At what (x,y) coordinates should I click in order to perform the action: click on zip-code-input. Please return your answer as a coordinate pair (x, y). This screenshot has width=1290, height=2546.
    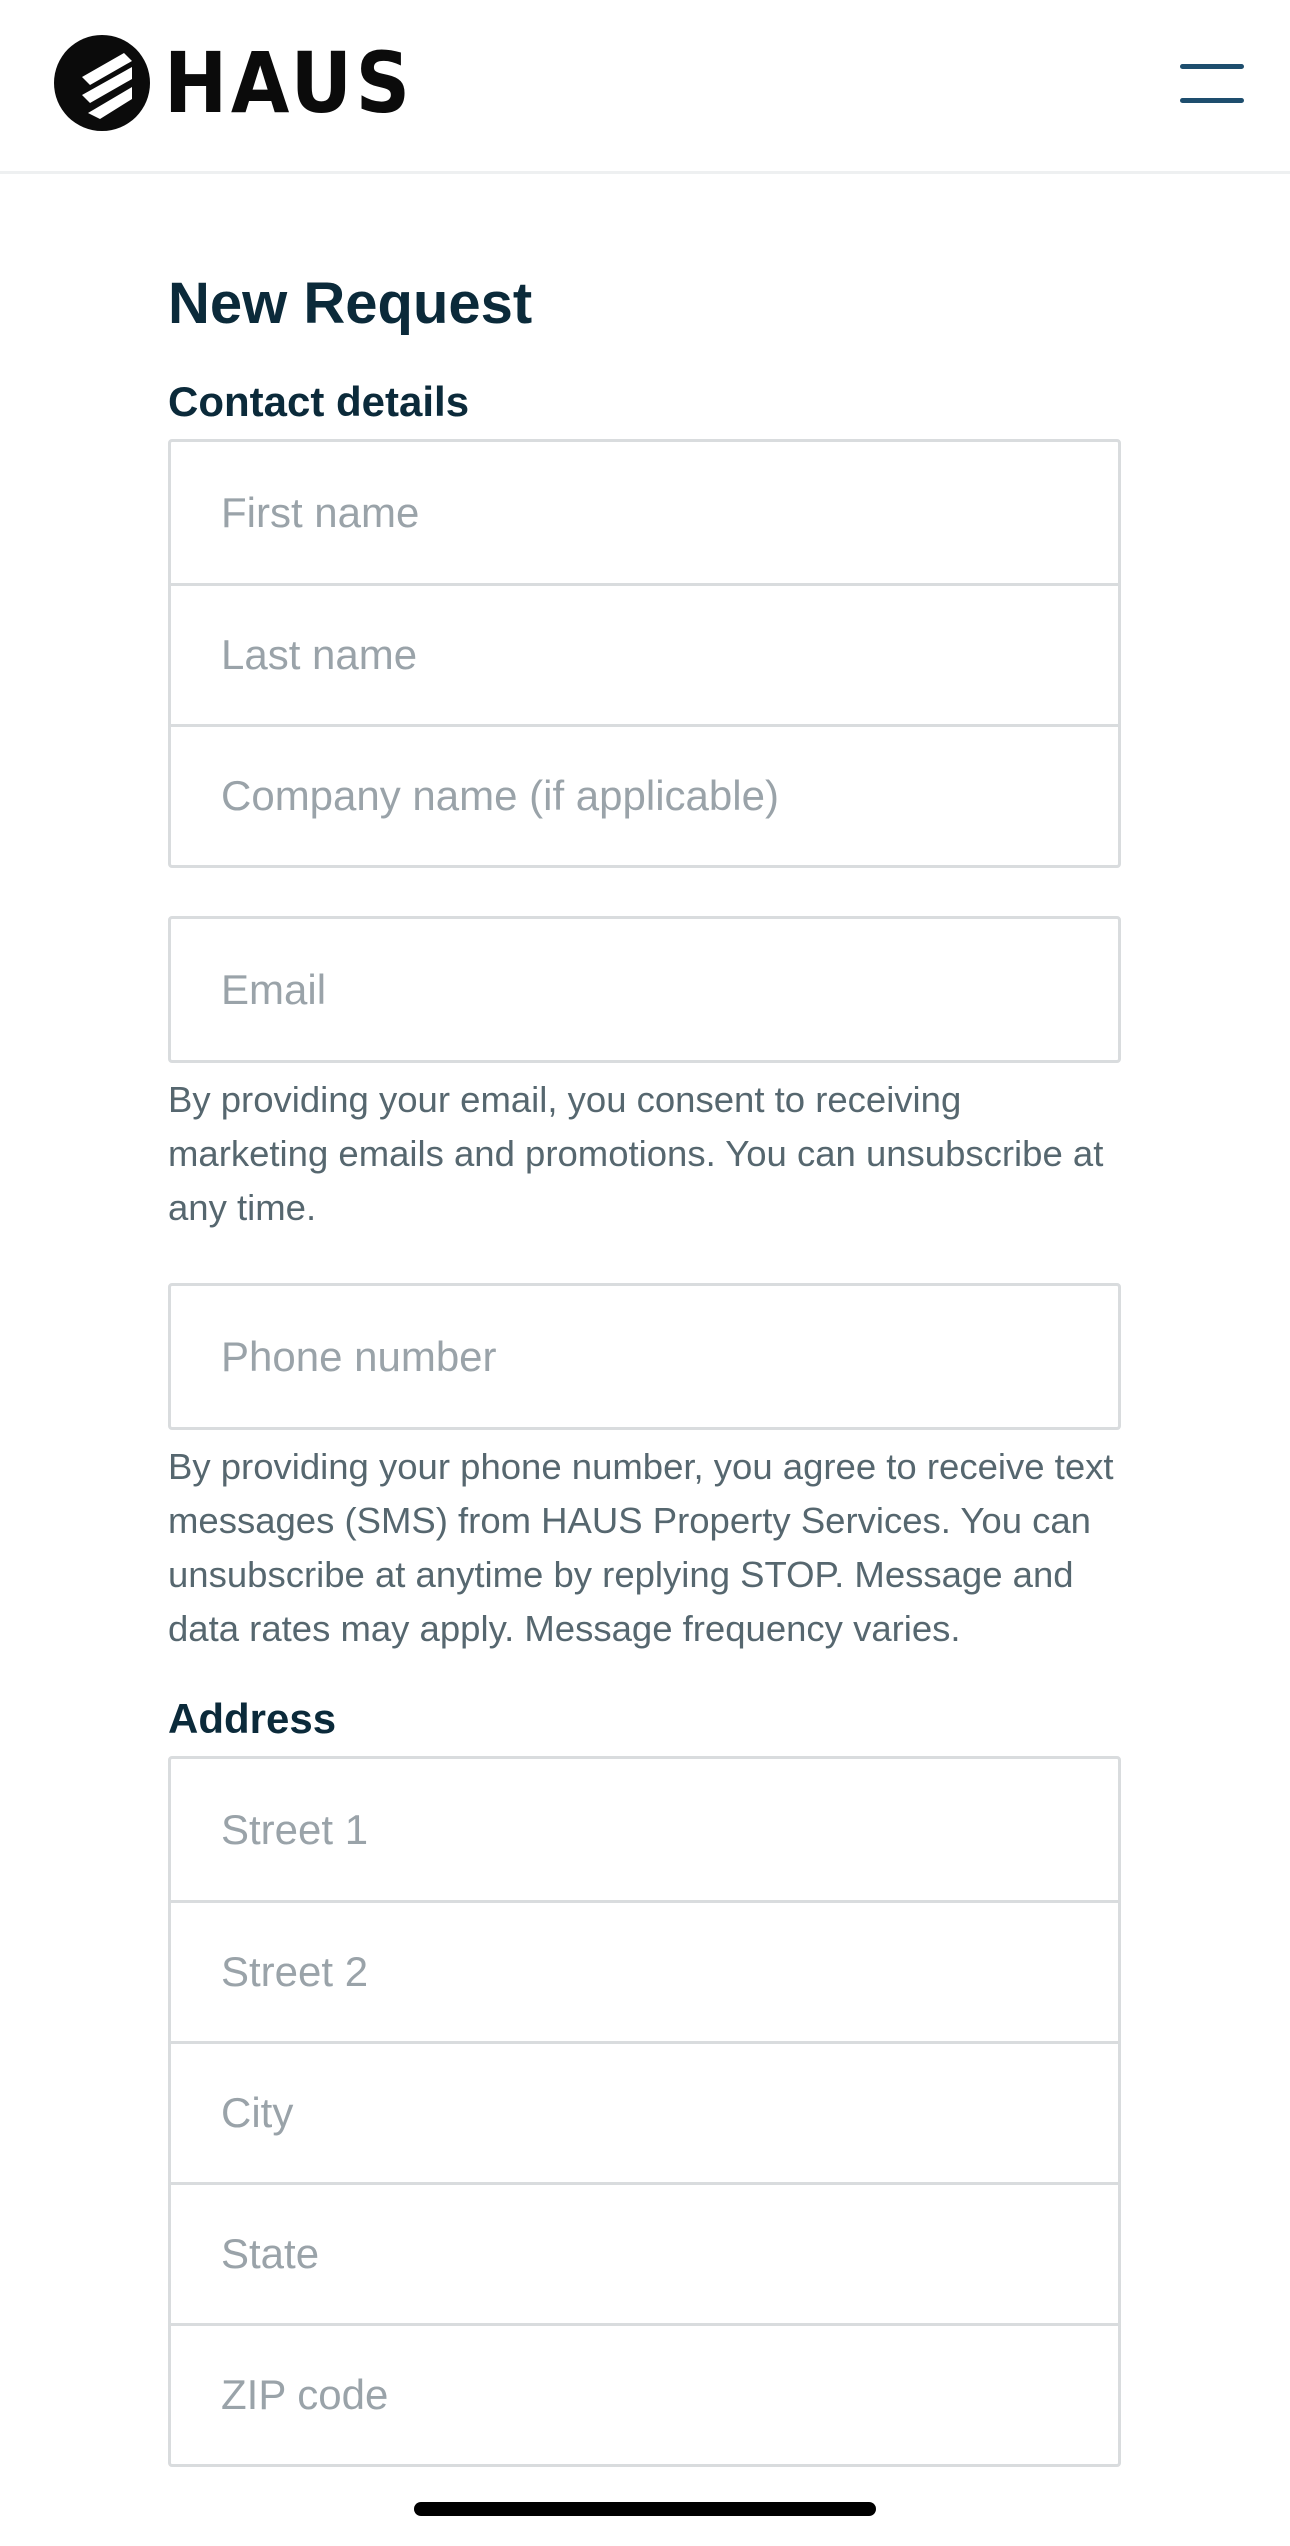
    Looking at the image, I should click on (669, 2395).